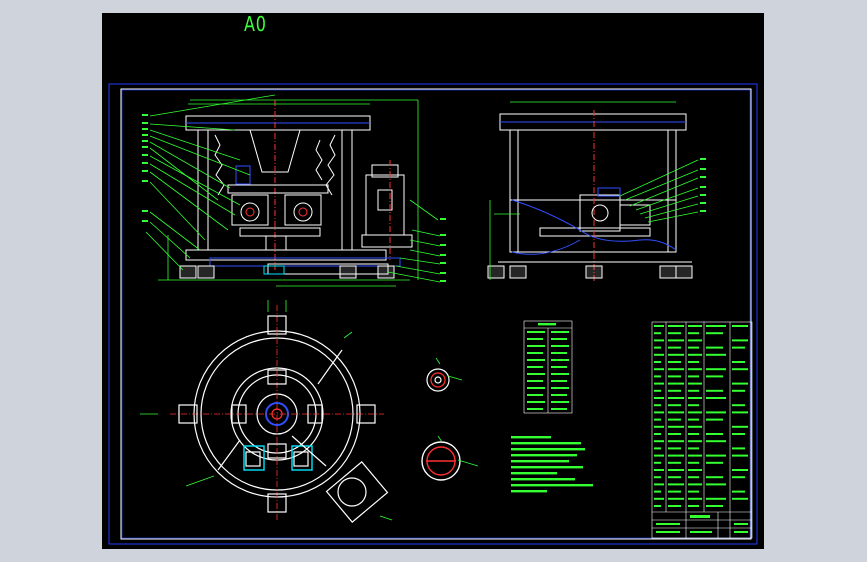  I want to click on front-view-dimensions, so click(293, 190).